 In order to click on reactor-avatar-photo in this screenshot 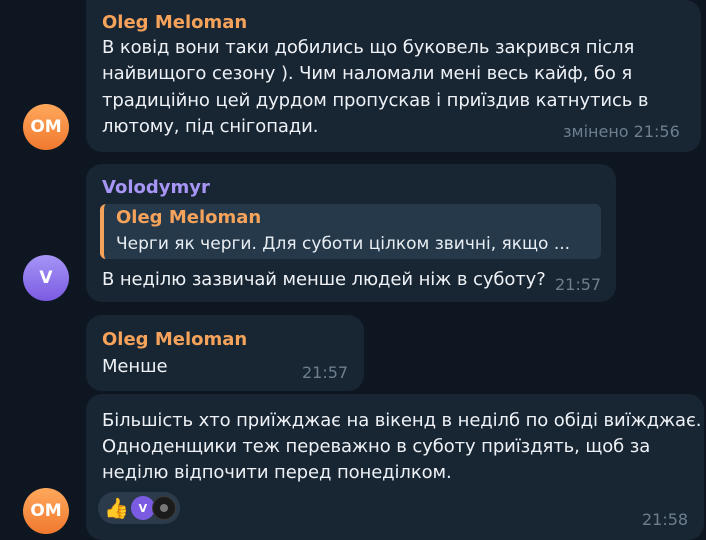, I will do `click(163, 508)`.